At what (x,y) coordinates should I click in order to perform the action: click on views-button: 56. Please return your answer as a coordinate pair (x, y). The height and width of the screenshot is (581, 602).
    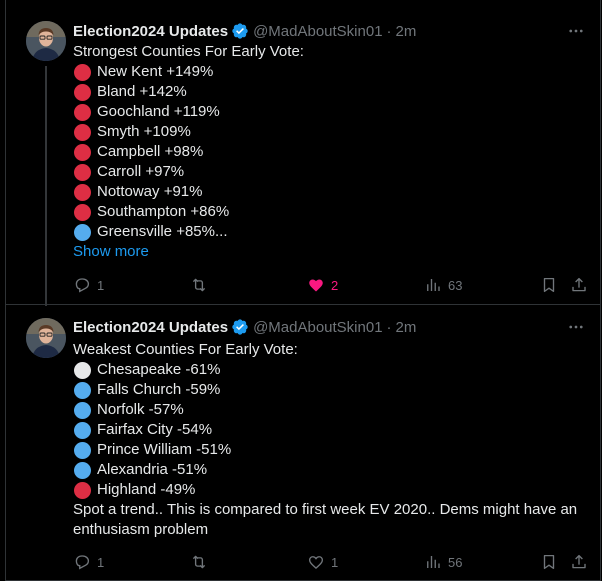
    Looking at the image, I should click on (443, 562).